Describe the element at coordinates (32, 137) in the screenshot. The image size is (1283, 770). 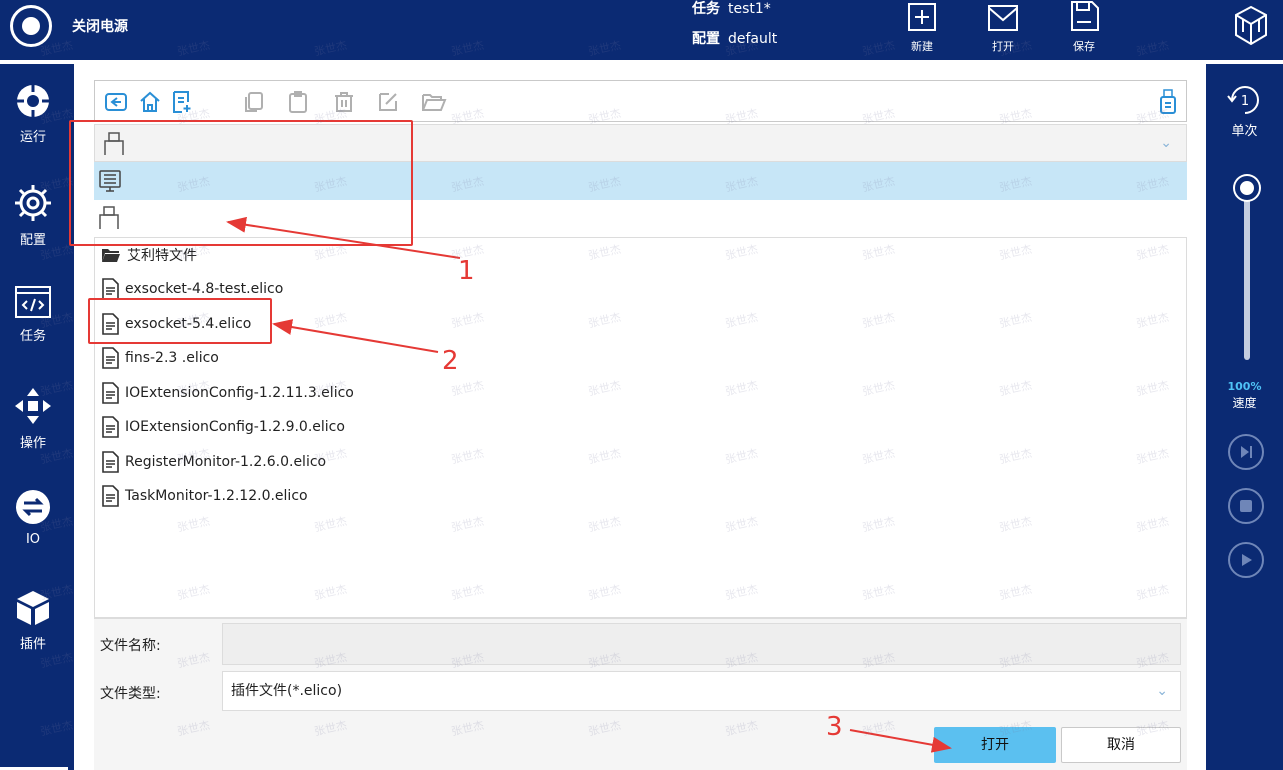
I see `sidebar-label-run: 运行` at that location.